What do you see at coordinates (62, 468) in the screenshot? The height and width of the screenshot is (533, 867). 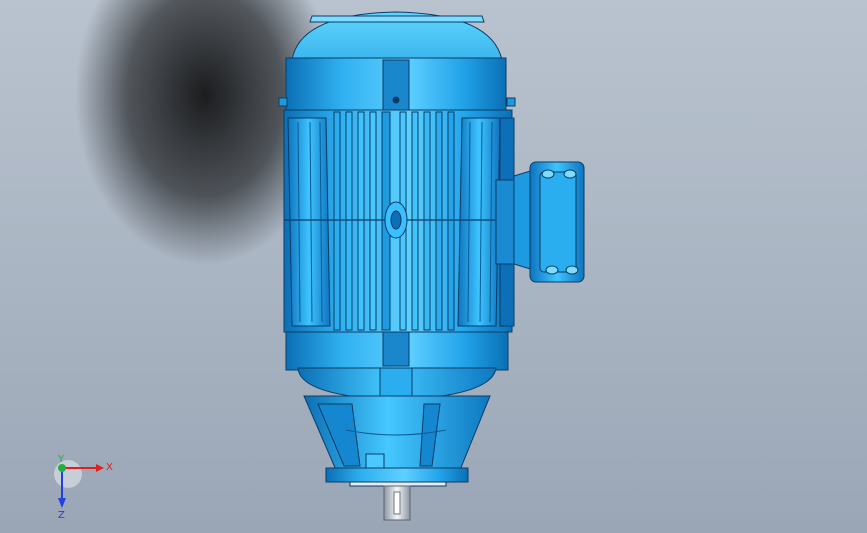 I see `y-axis-dot` at bounding box center [62, 468].